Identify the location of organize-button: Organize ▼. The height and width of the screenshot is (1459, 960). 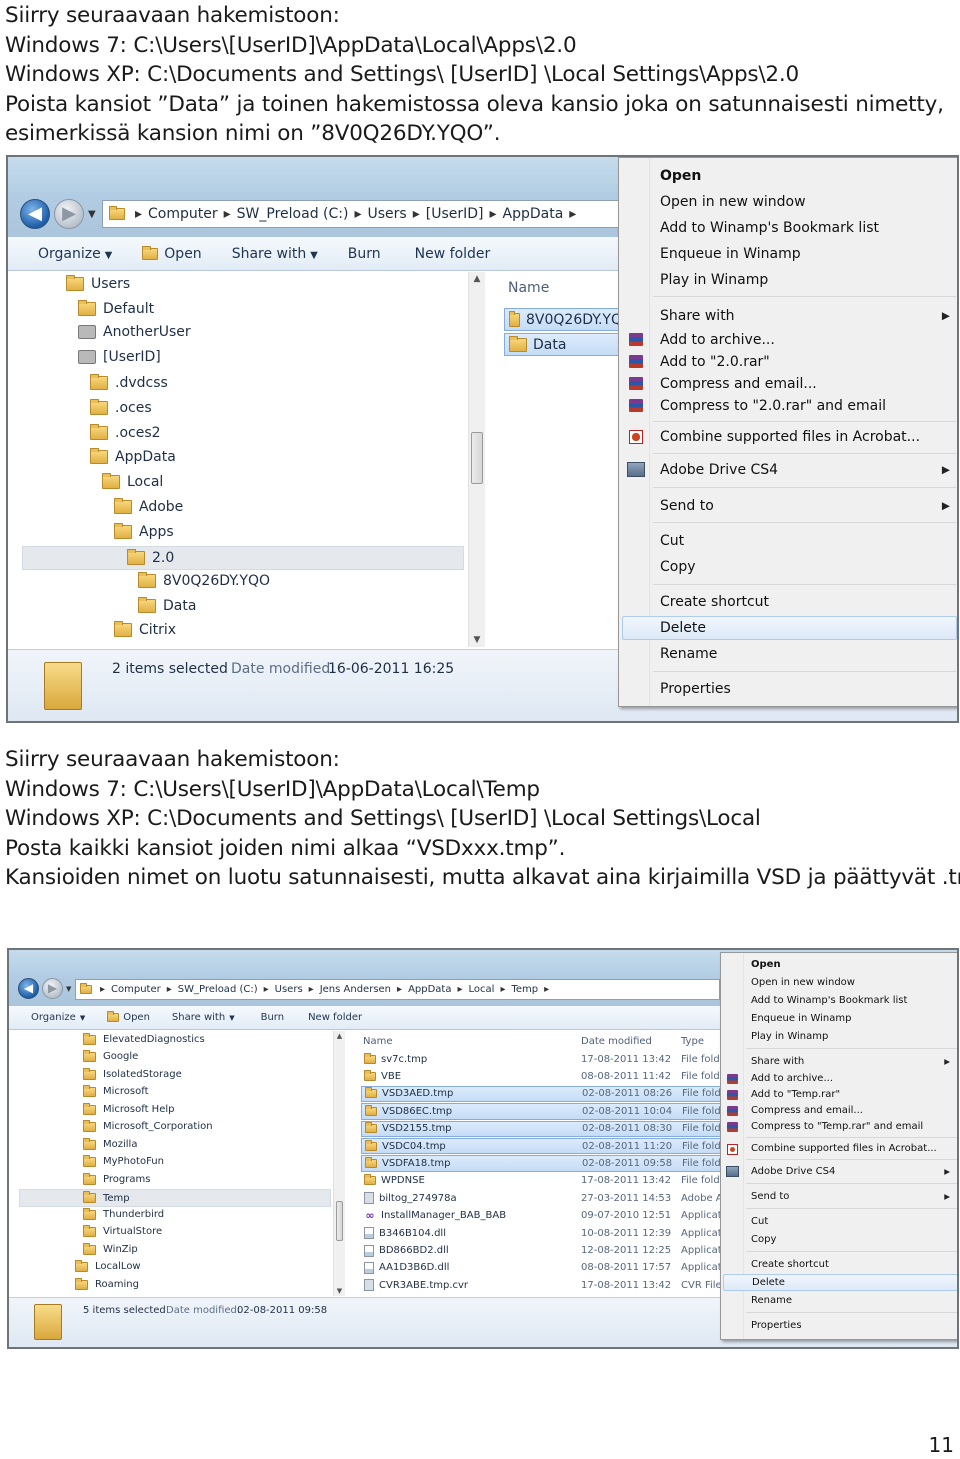
(58, 1017).